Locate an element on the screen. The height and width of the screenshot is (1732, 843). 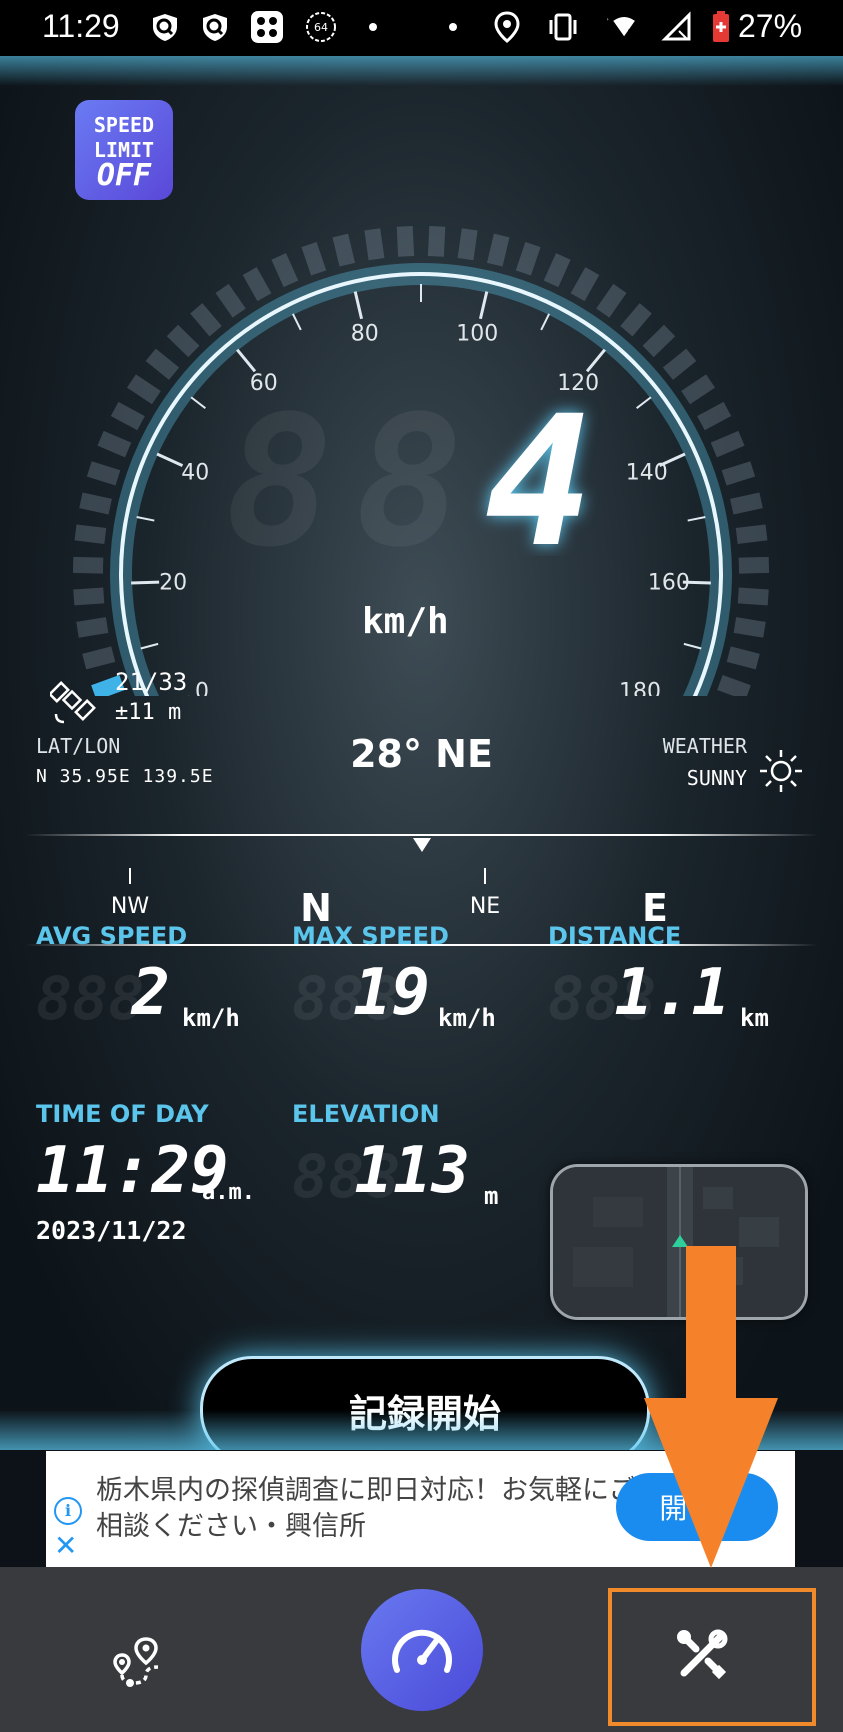
compass-strip: NW N NE E is located at coordinates (421, 866).